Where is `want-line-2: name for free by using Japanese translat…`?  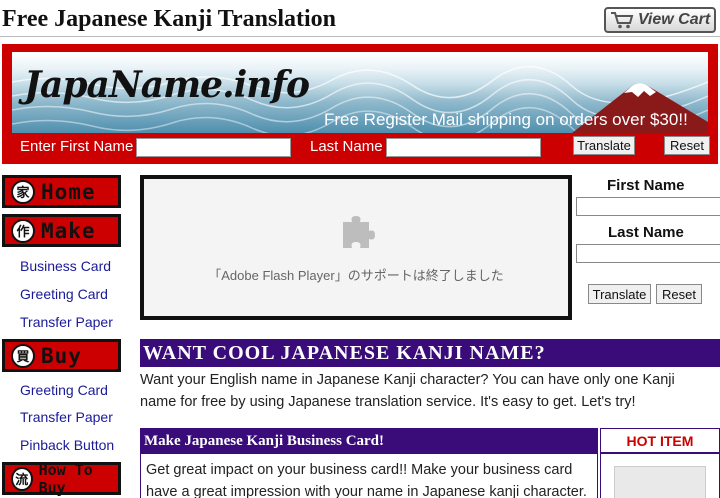
want-line-2: name for free by using Japanese translat… is located at coordinates (388, 402).